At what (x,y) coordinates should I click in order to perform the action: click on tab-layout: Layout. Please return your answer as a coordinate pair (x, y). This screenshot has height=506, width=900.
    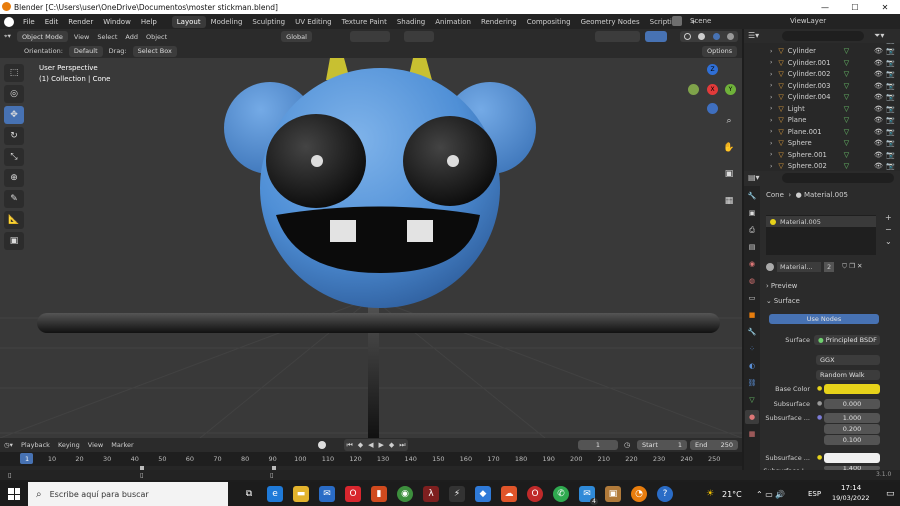
    Looking at the image, I should click on (188, 21).